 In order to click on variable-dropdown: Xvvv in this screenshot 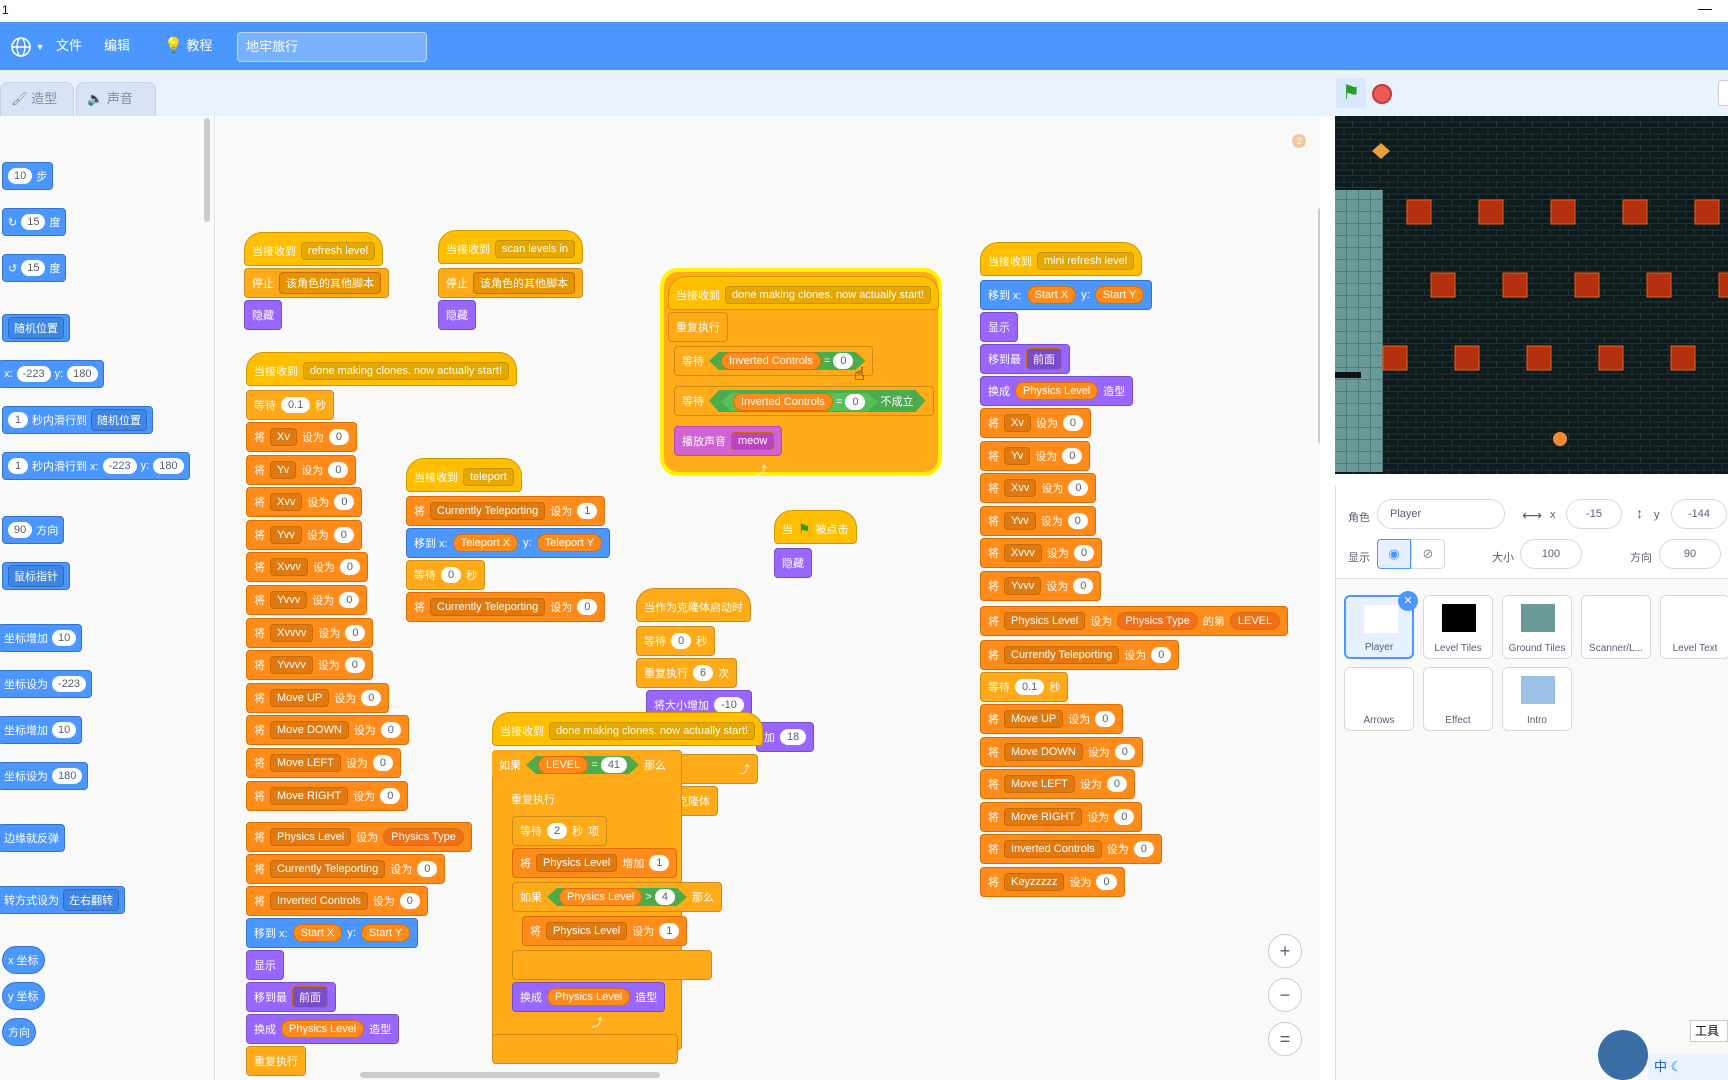, I will do `click(289, 567)`.